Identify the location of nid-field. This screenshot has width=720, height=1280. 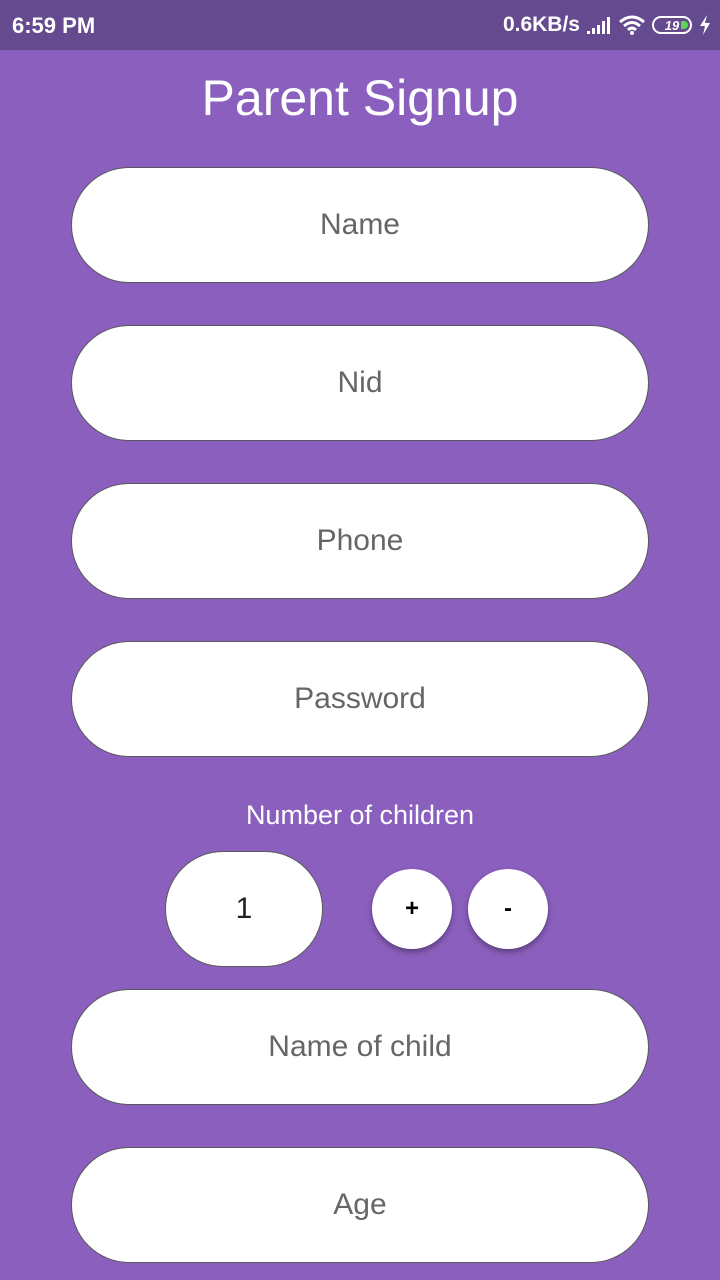
(360, 383).